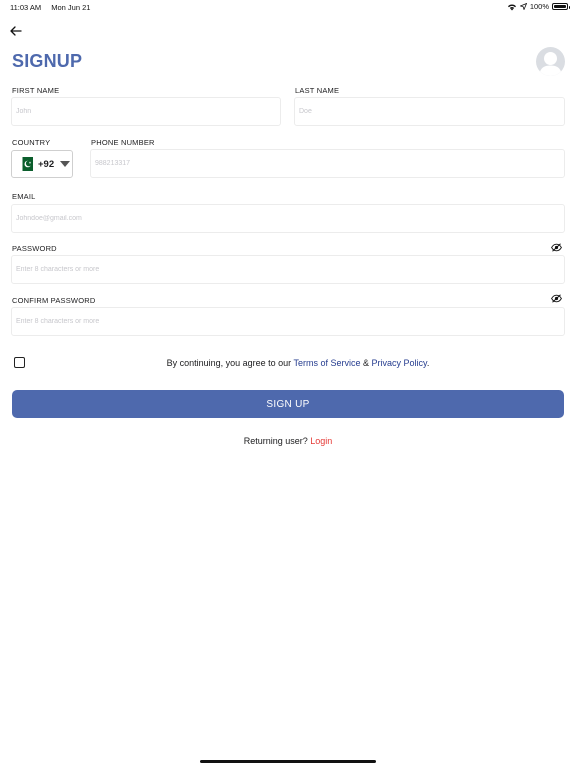  I want to click on avatar, so click(550, 61).